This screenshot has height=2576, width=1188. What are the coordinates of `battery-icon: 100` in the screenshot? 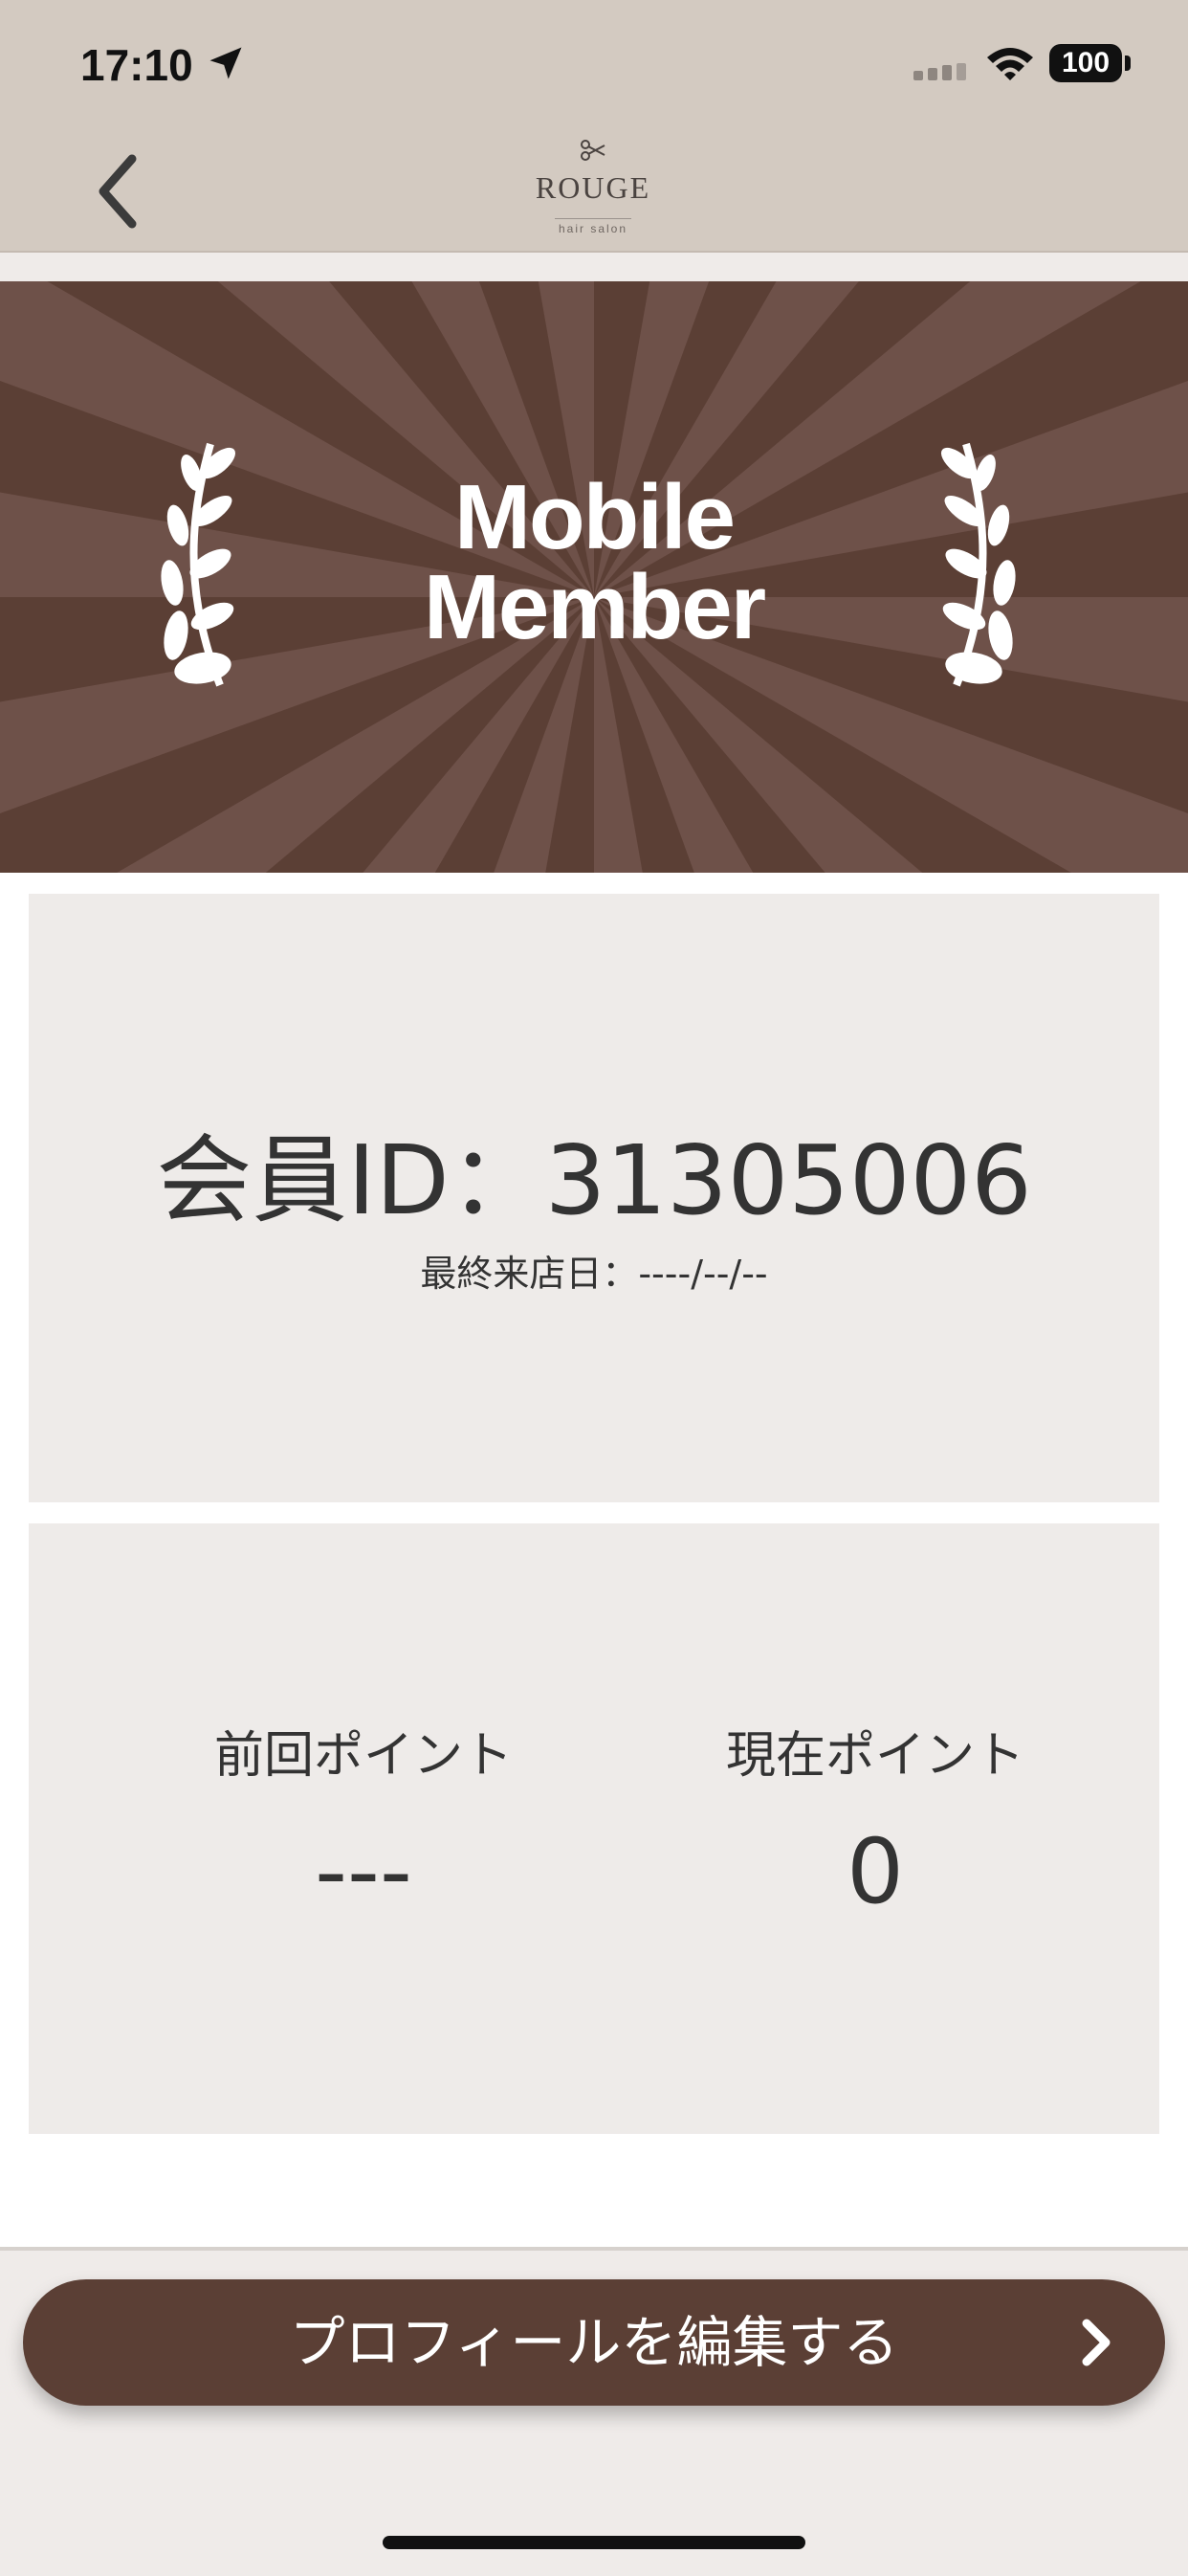 It's located at (1085, 63).